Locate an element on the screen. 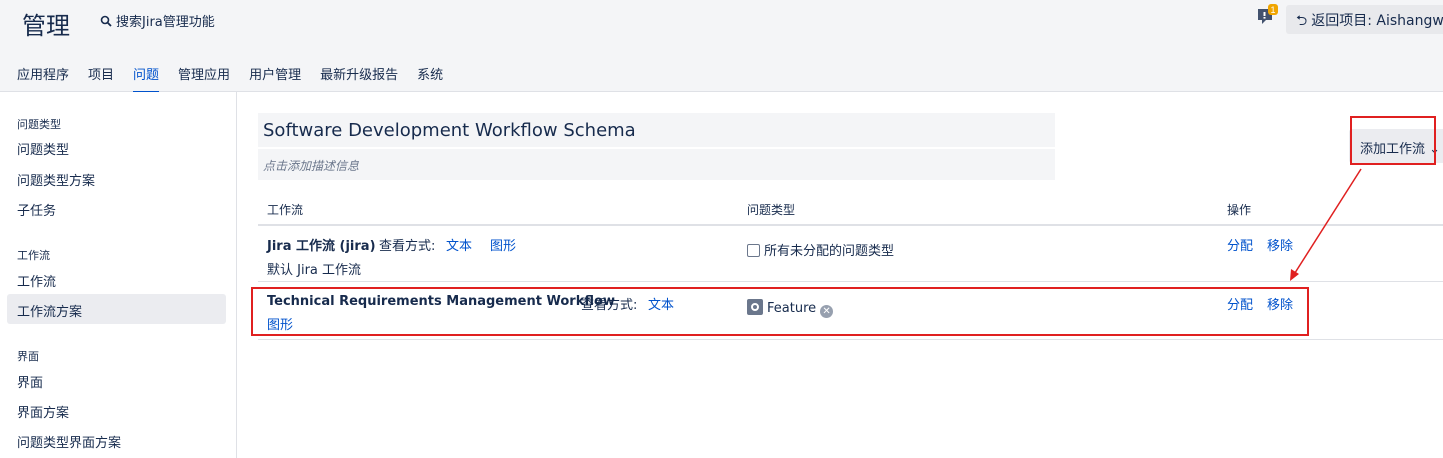  search-label: 搜索Jira管理功能 is located at coordinates (165, 22).